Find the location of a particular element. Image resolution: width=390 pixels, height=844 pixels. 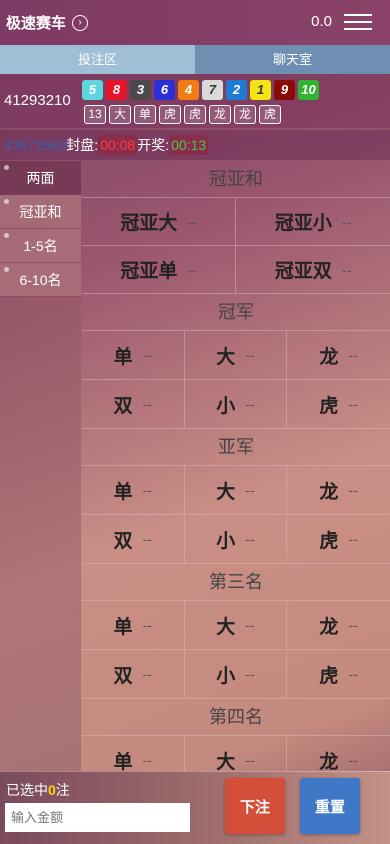

page-title: 极速赛车 is located at coordinates (36, 23).